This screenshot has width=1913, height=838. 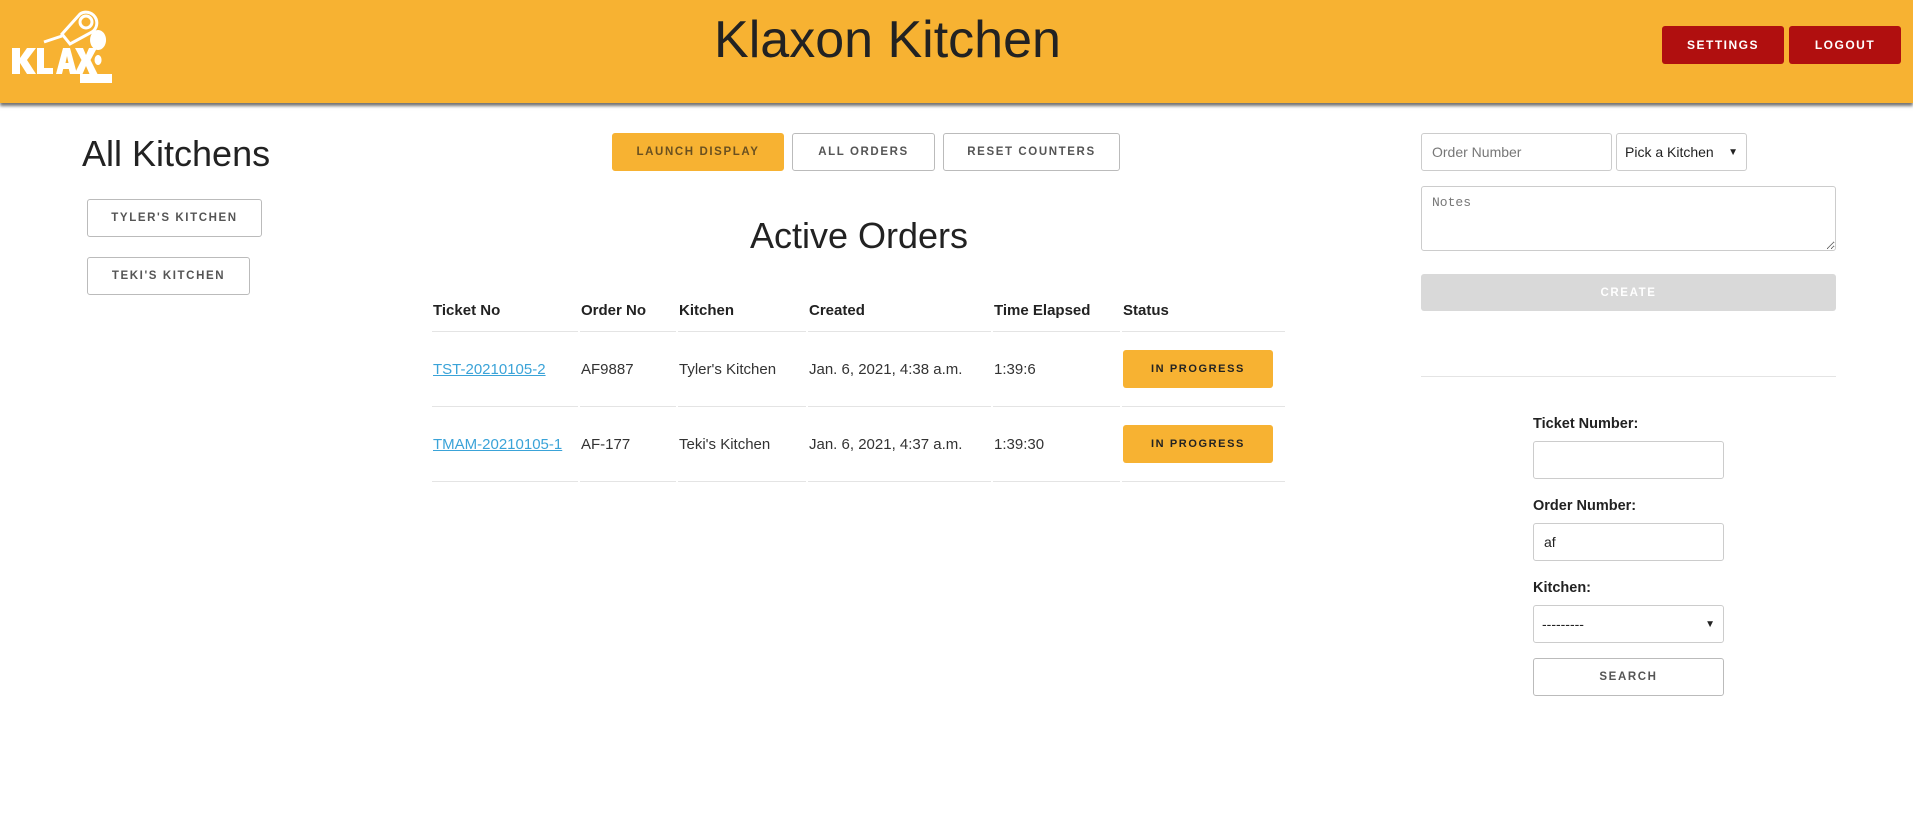 What do you see at coordinates (1203, 311) in the screenshot?
I see `column-header: Status` at bounding box center [1203, 311].